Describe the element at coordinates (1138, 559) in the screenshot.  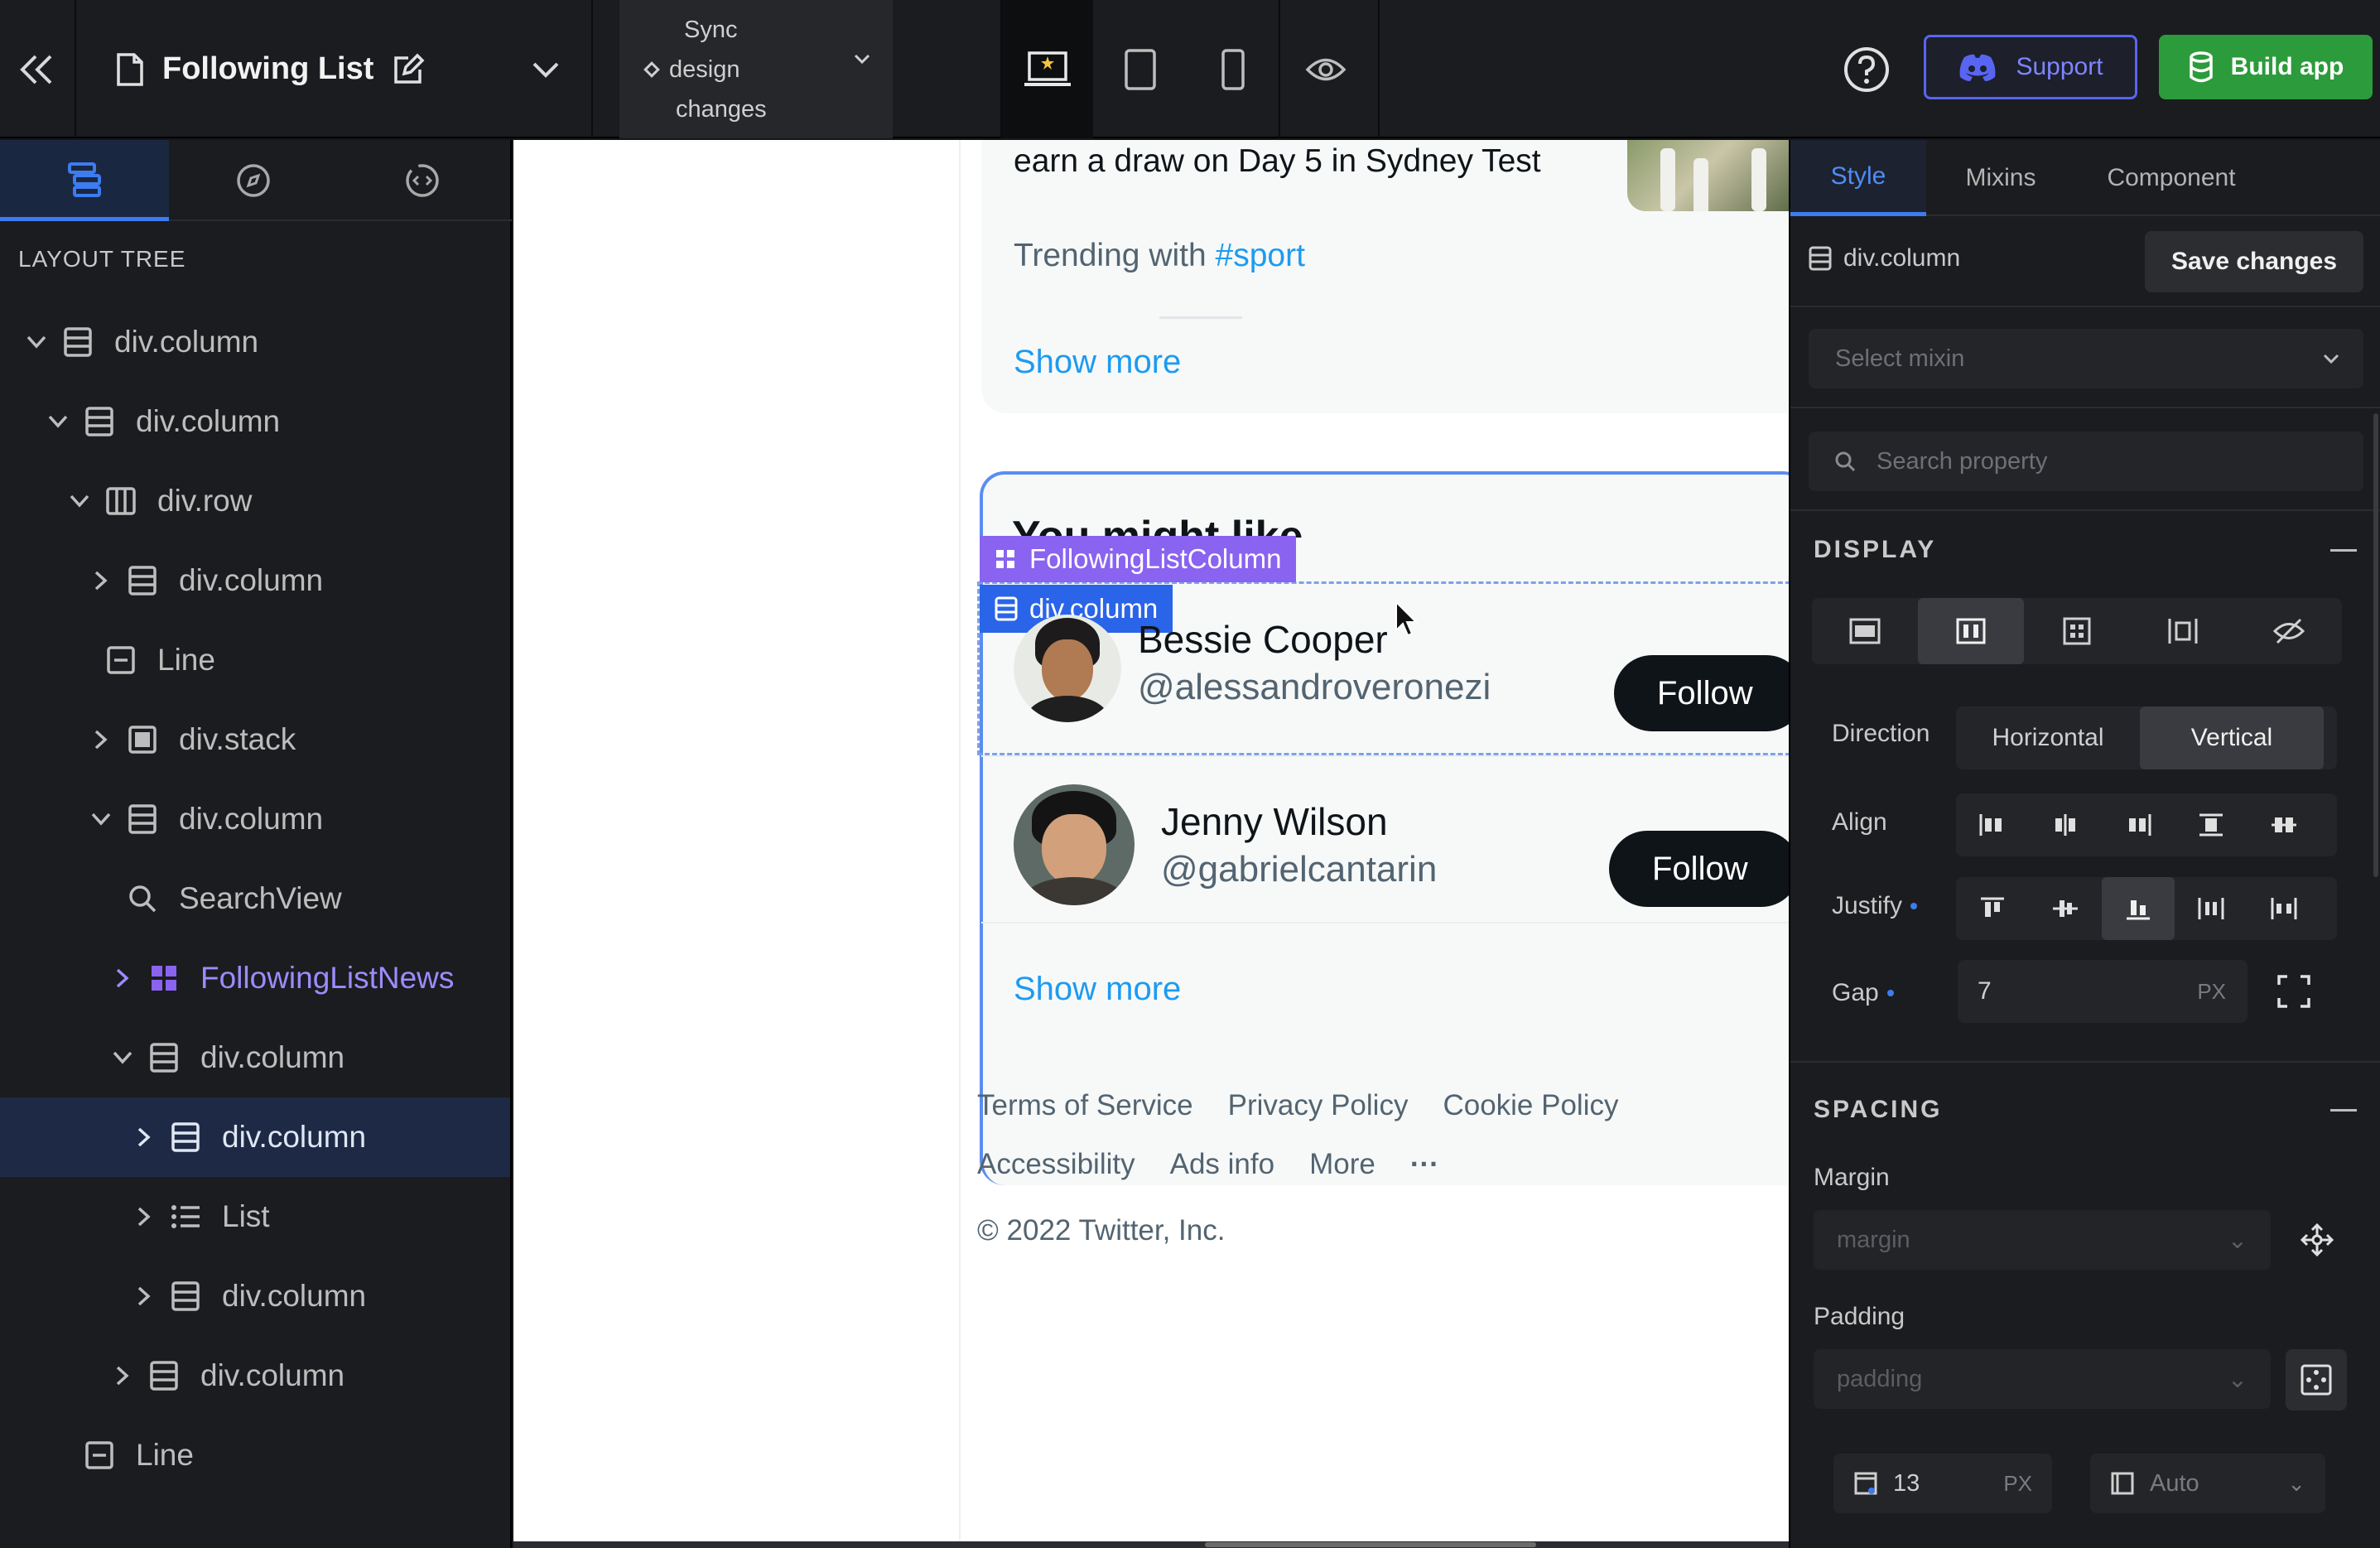
I see `component-badge: FollowingListColumn` at that location.